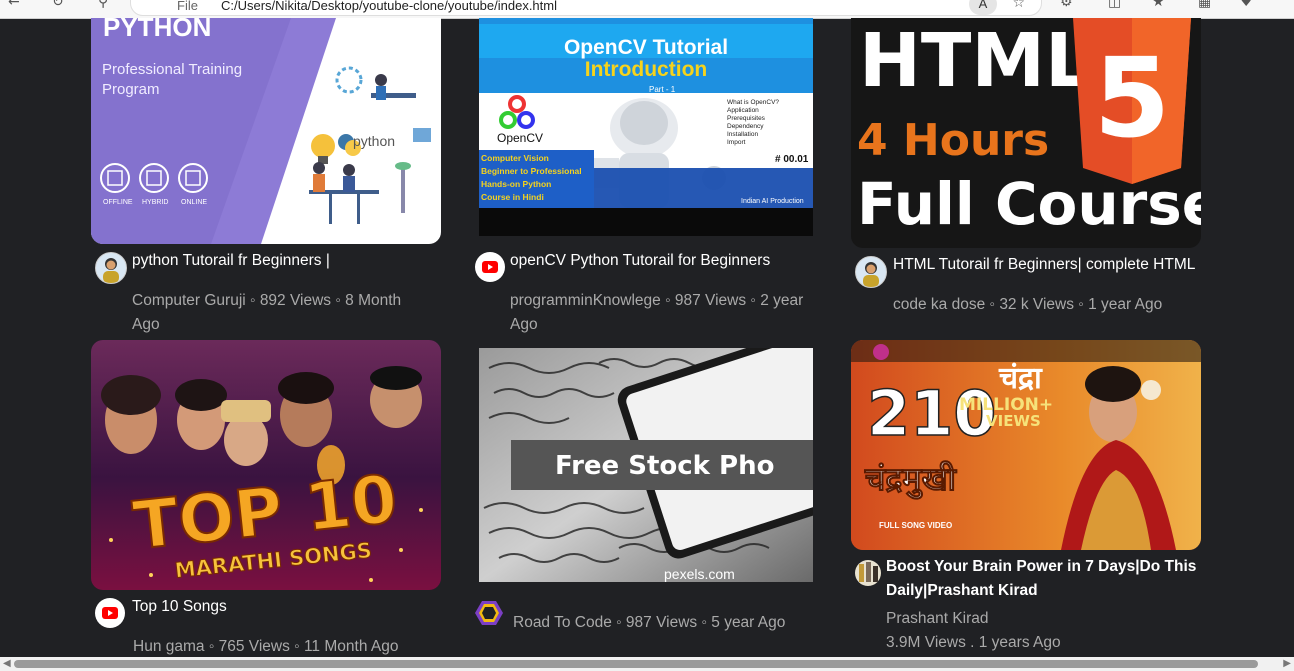 This screenshot has height=671, width=1294. Describe the element at coordinates (640, 261) in the screenshot. I see `video-title: openCV Python Tutorail for Beginners` at that location.